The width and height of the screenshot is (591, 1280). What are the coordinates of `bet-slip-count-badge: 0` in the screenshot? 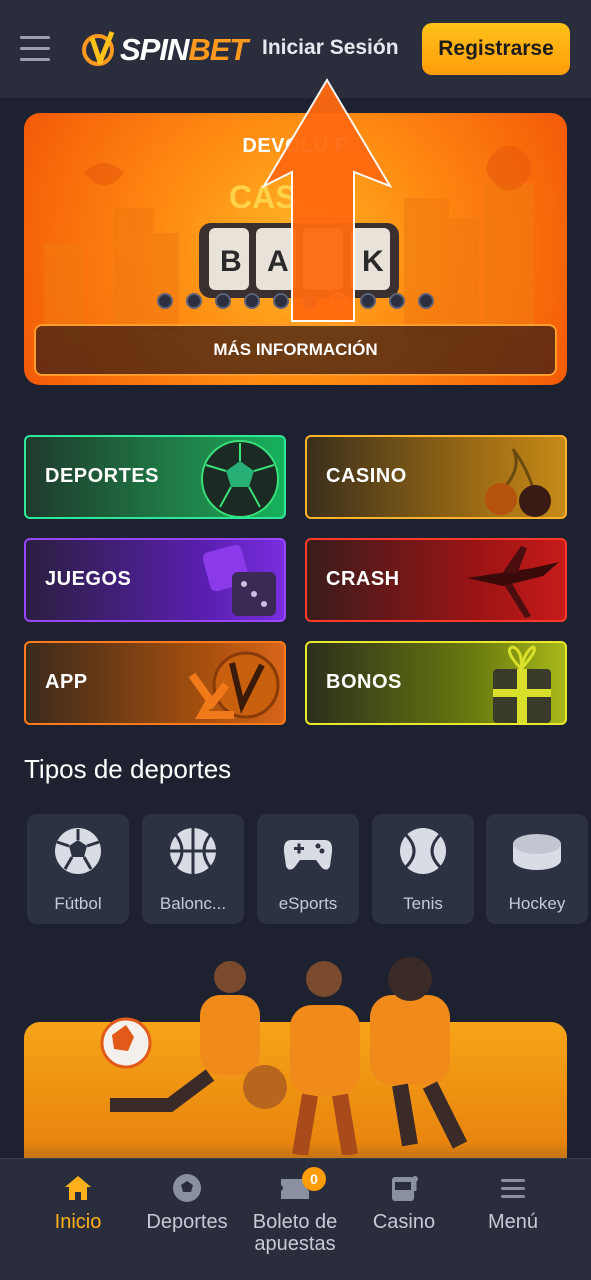 It's located at (314, 1179).